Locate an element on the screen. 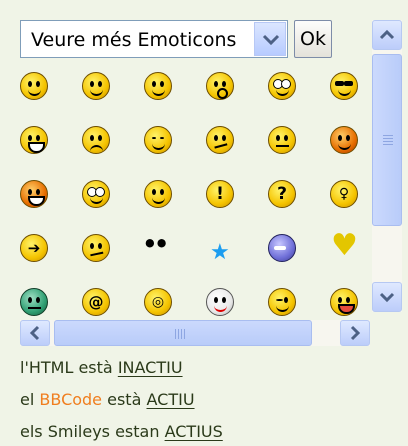 This screenshot has height=446, width=408. scroll-left-button is located at coordinates (35, 333).